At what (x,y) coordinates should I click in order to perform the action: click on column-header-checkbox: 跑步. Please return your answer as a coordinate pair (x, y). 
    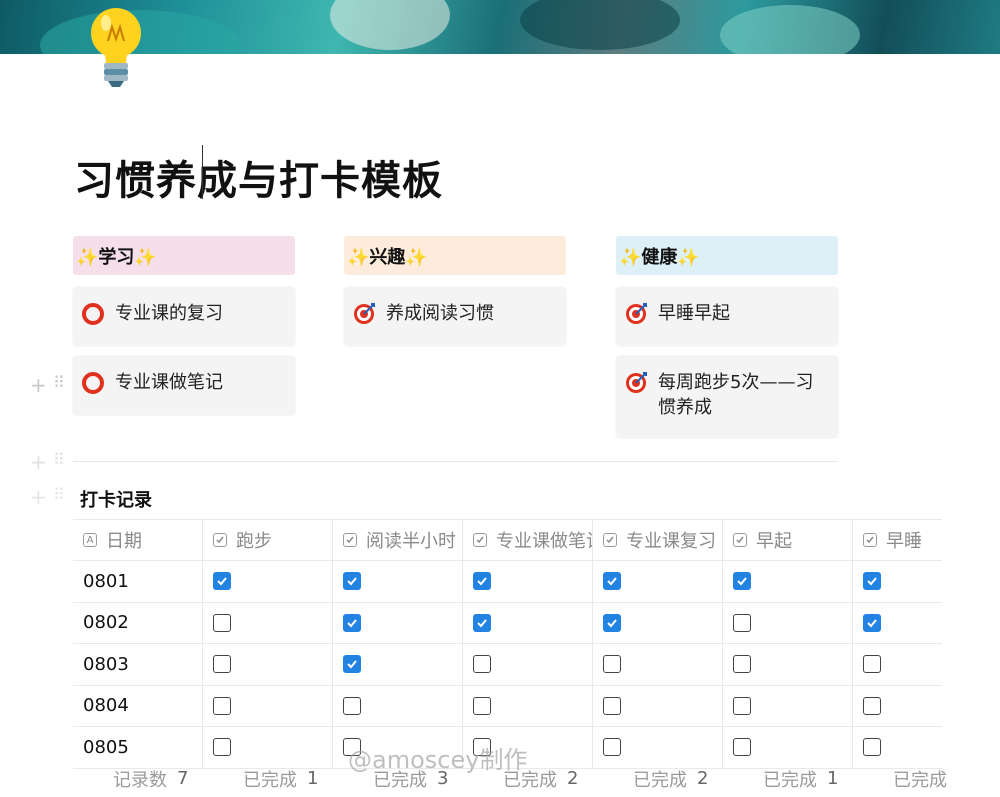
    Looking at the image, I should click on (268, 540).